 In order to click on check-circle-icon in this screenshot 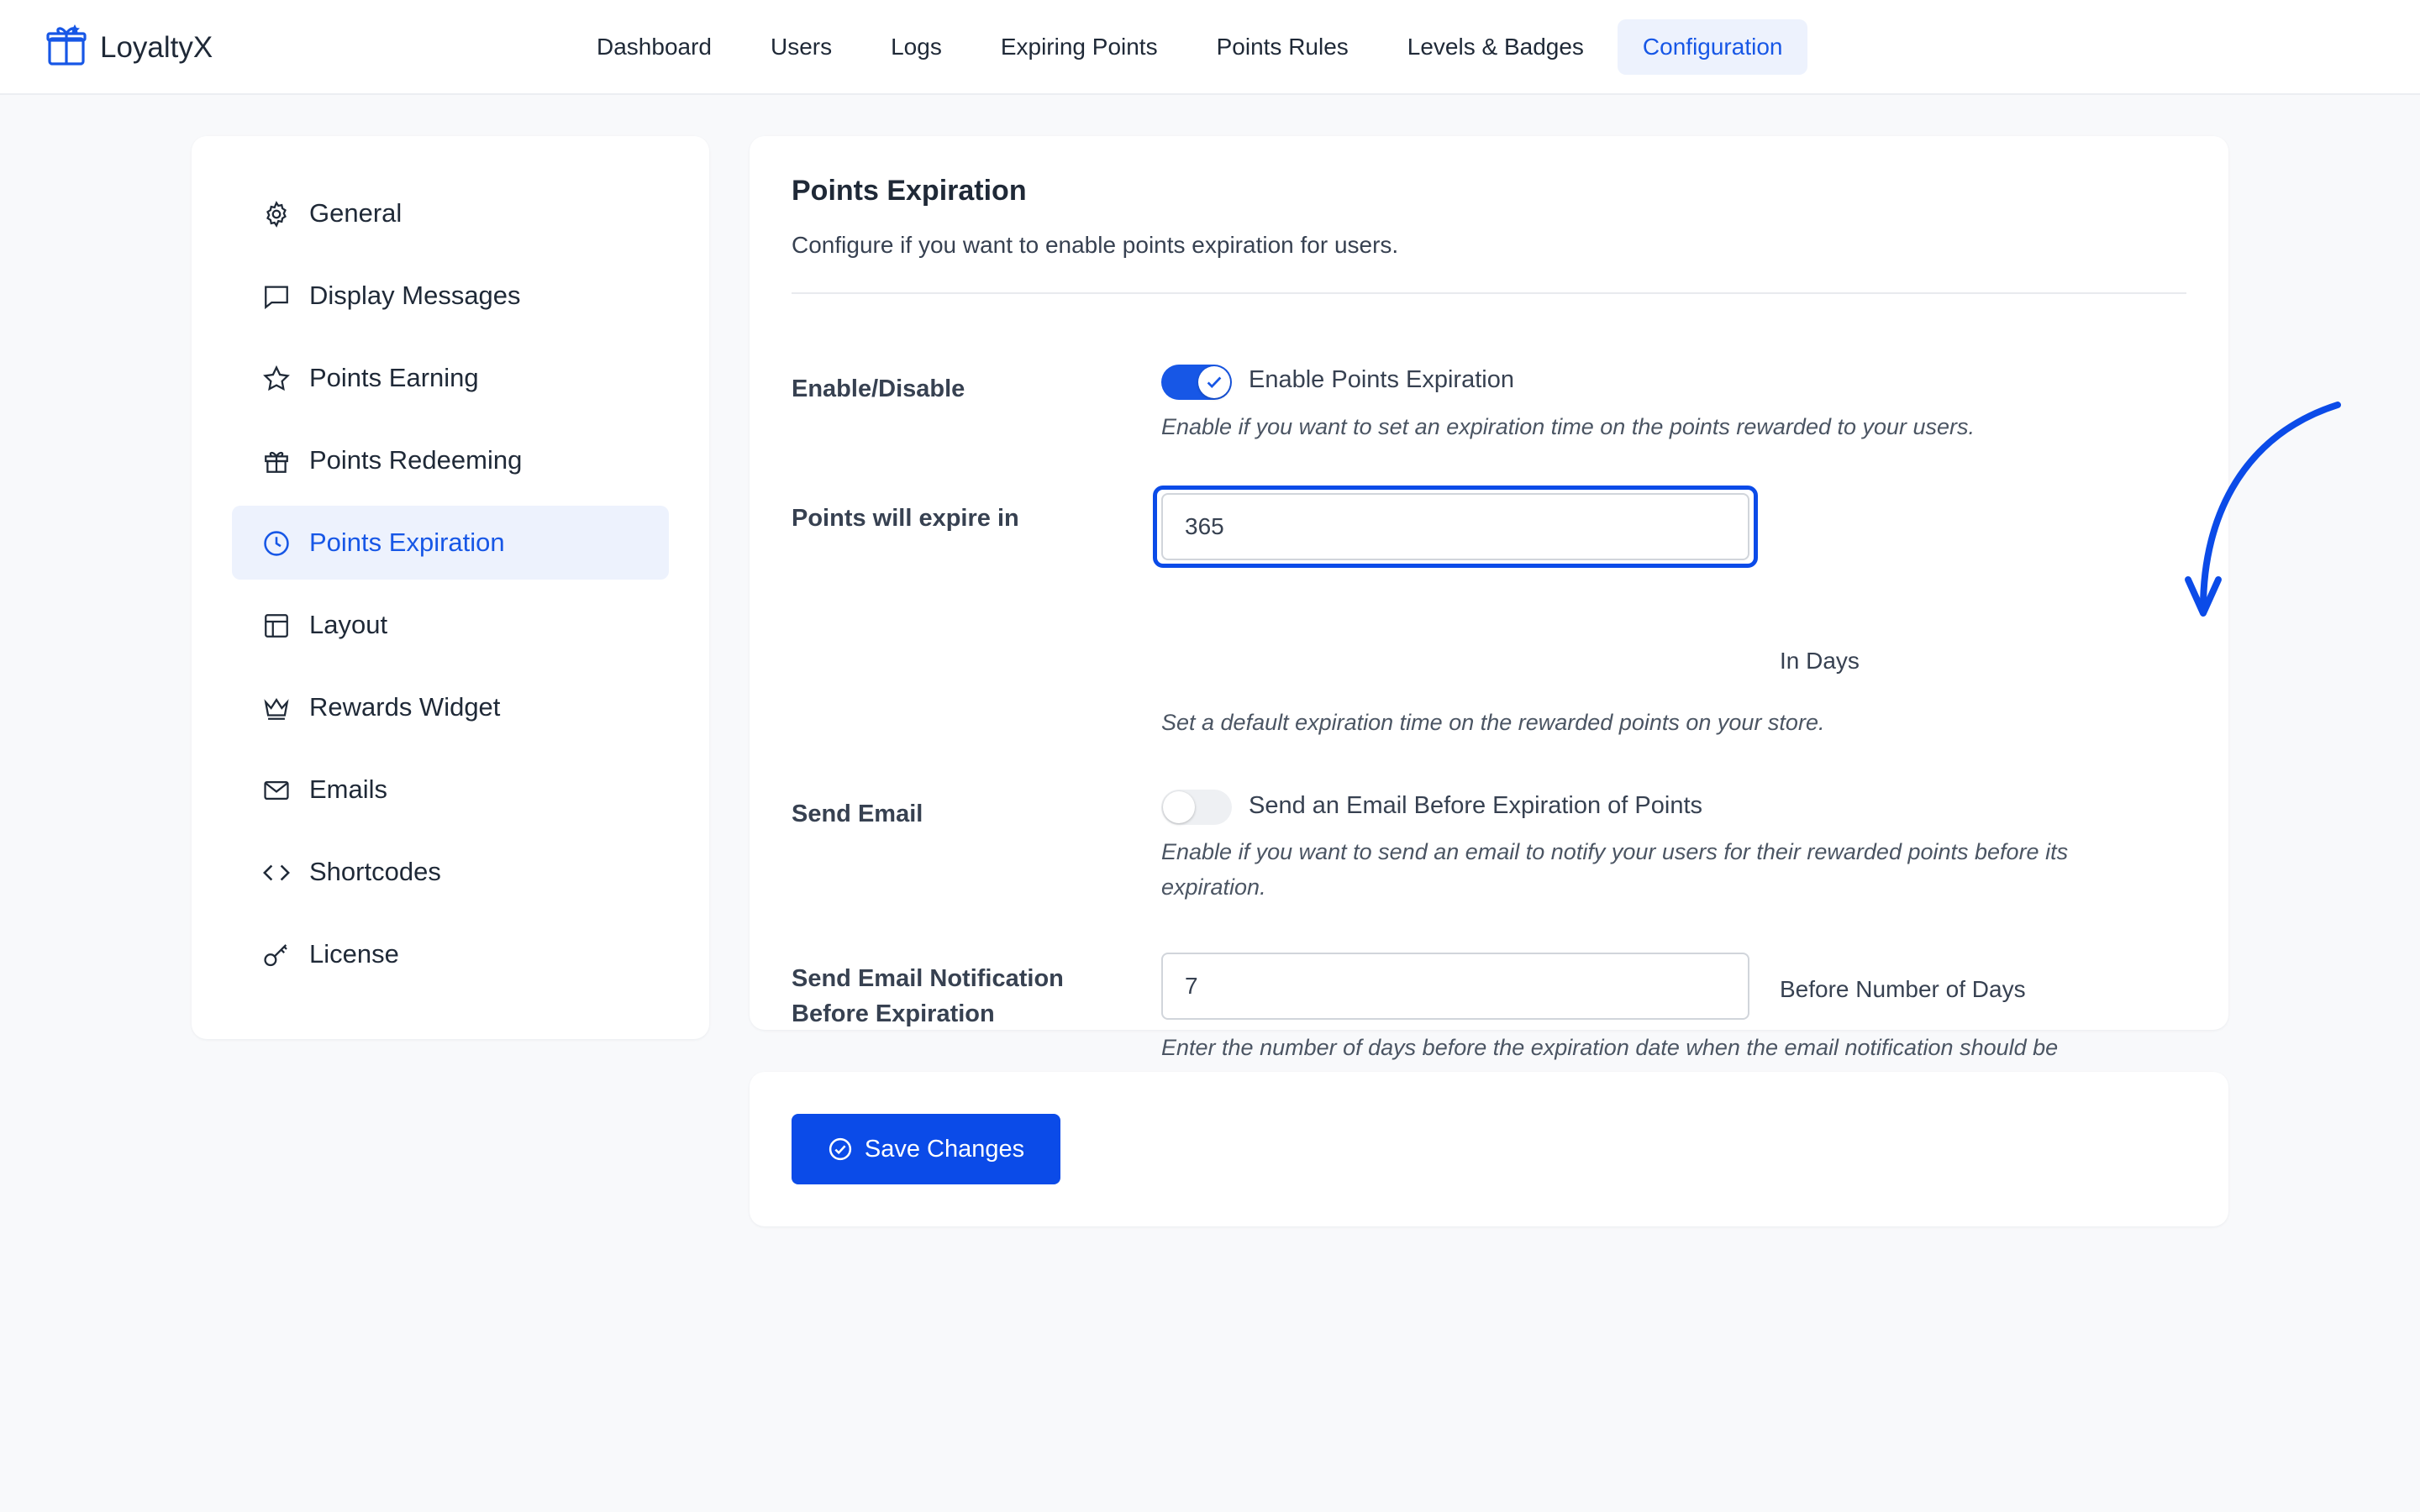, I will do `click(840, 1149)`.